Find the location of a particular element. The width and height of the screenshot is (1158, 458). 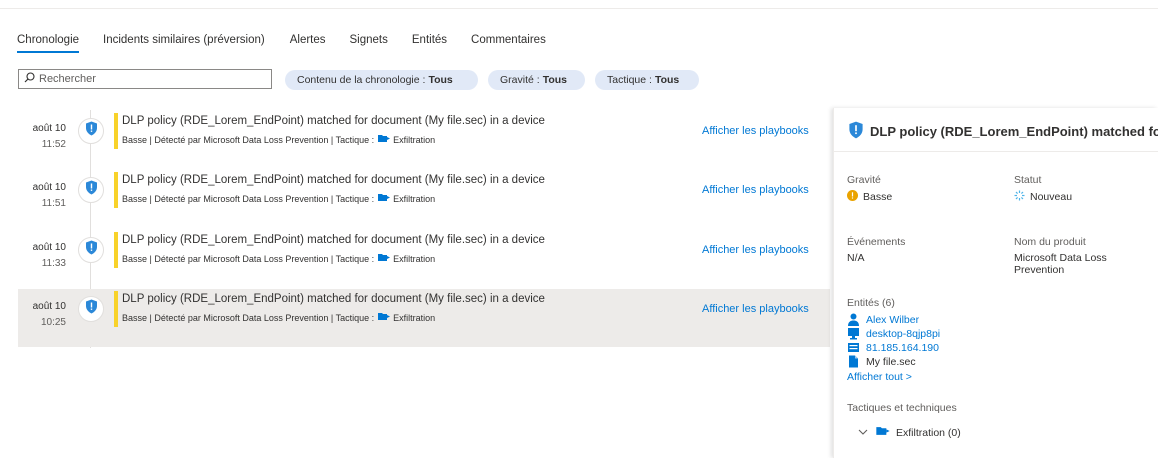

severity-value: Basse is located at coordinates (869, 197).